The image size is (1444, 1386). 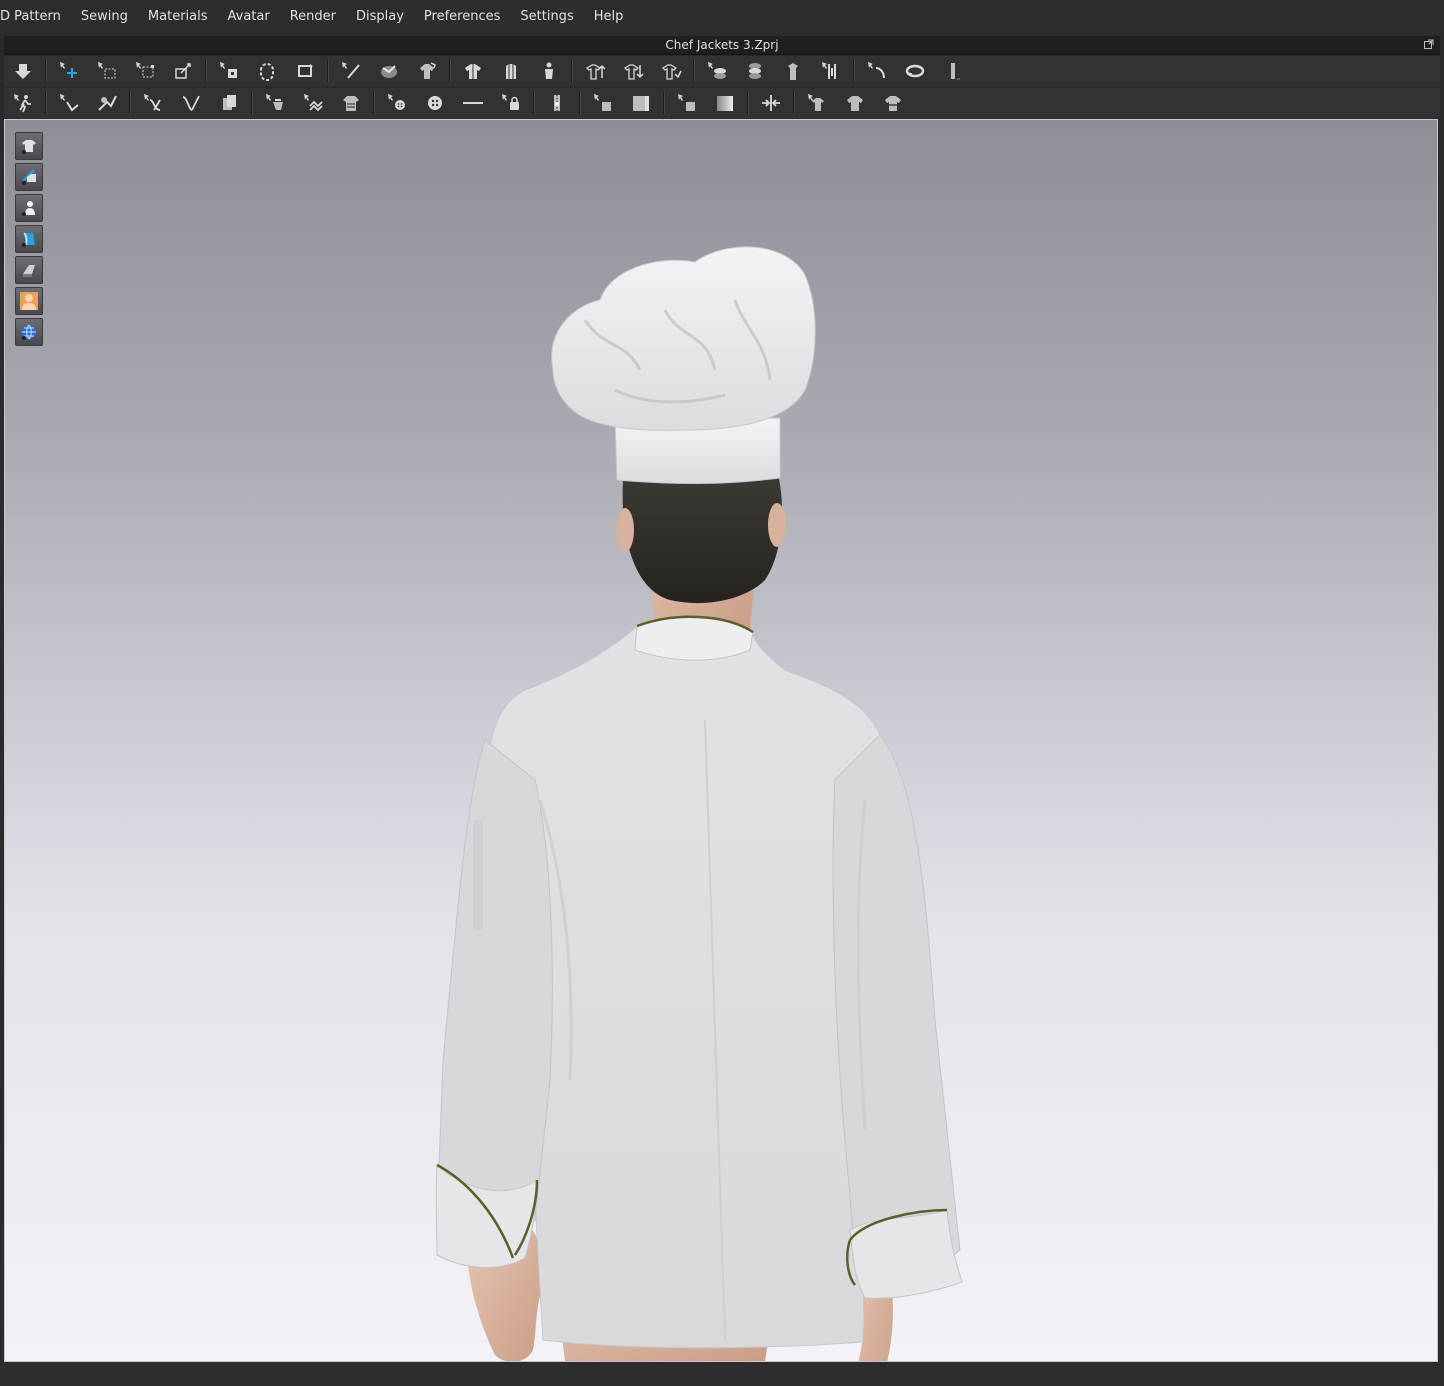 I want to click on lock-button, so click(x=511, y=103).